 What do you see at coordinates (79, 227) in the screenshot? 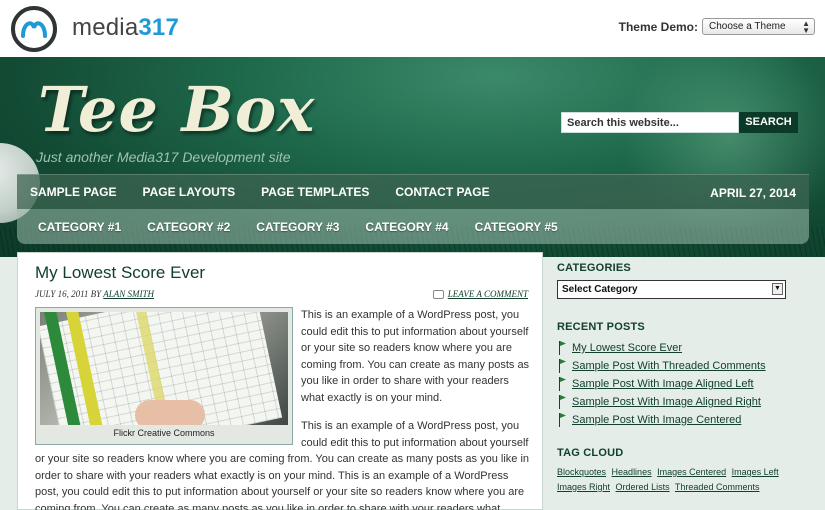
I see `nav-category-1: CATEGORY #1` at bounding box center [79, 227].